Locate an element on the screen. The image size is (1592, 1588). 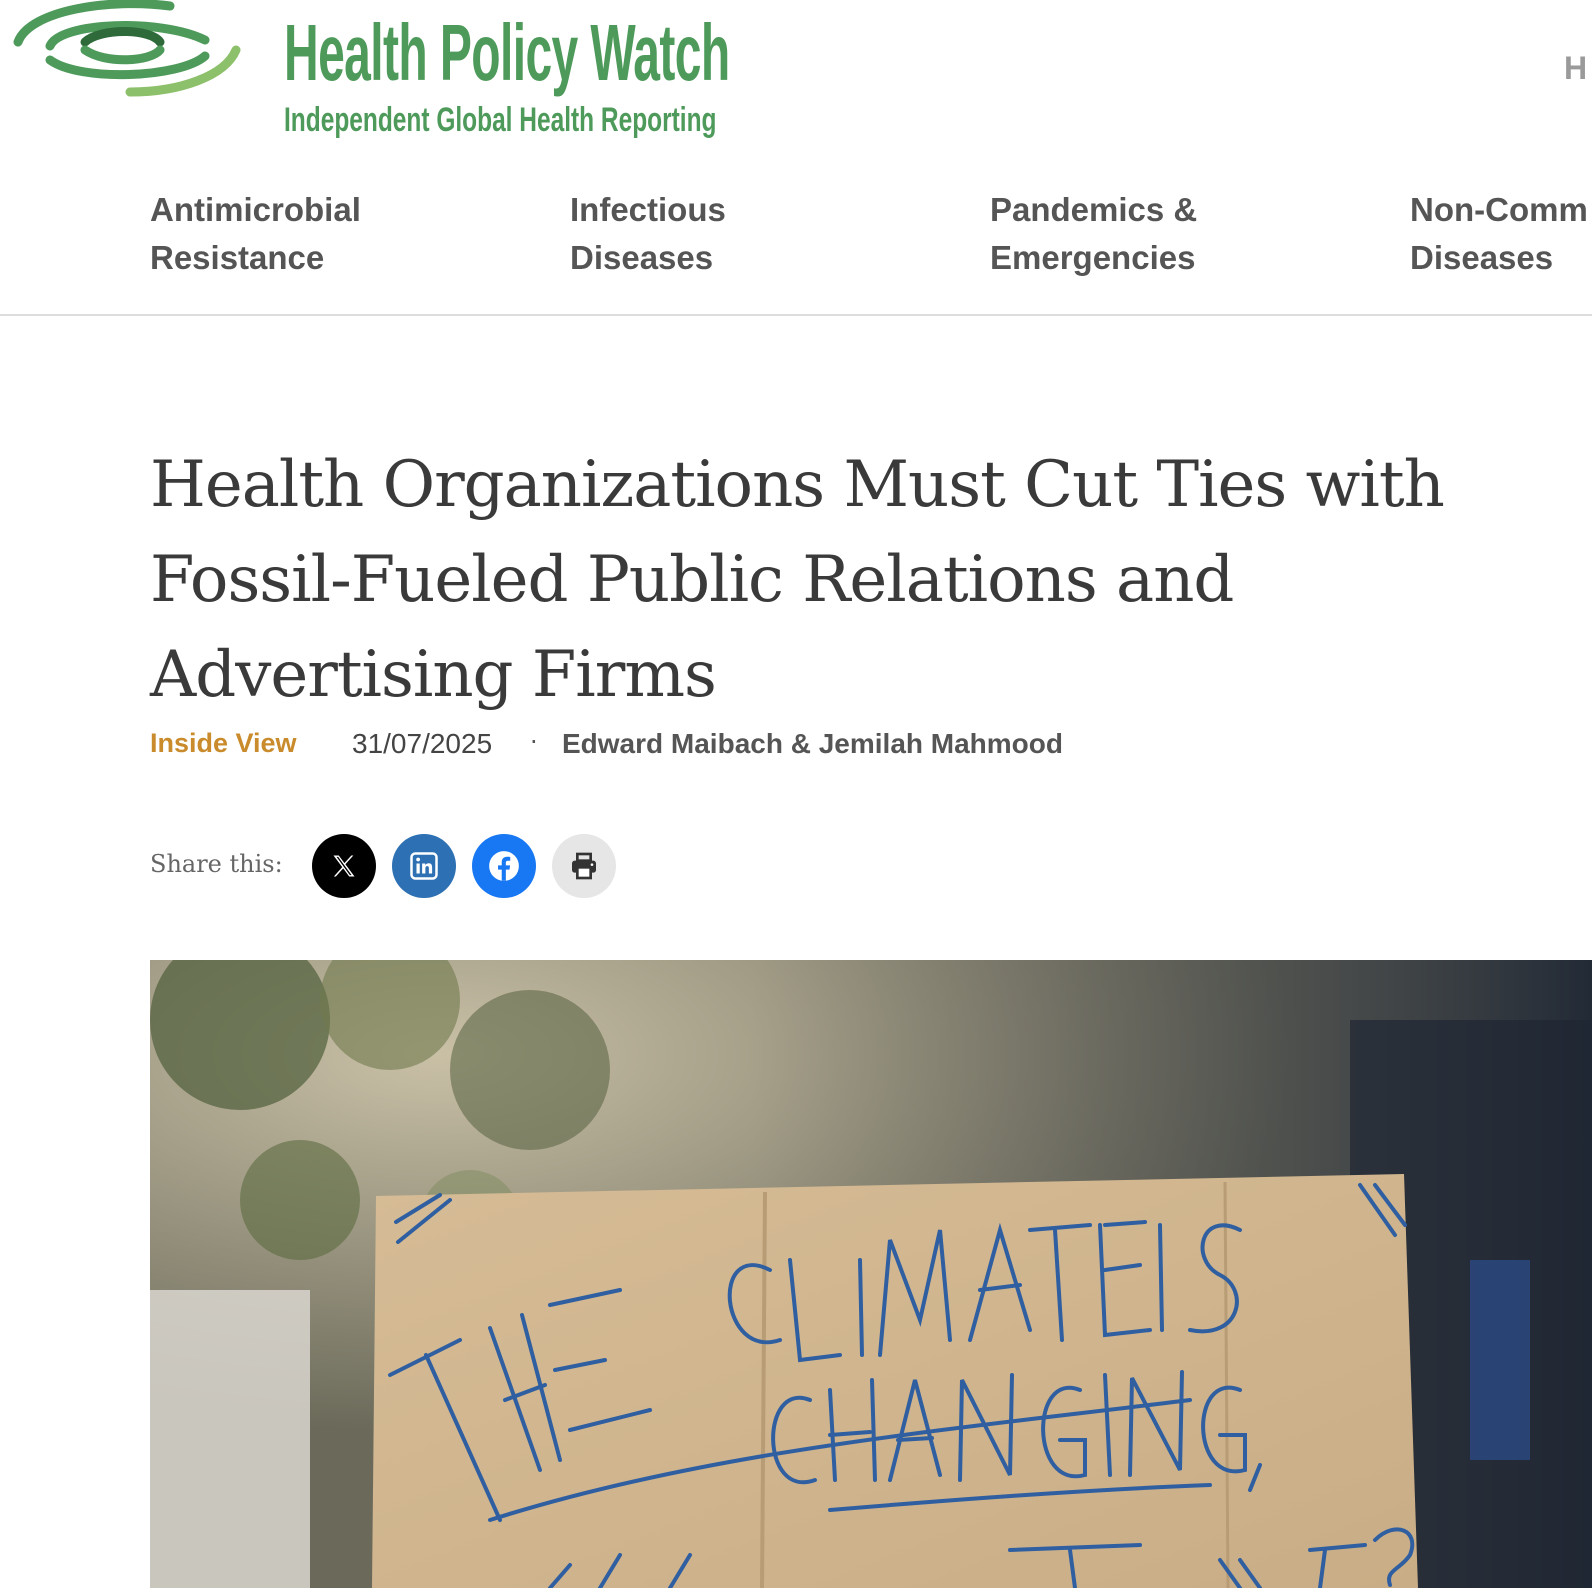
linkedin-icon is located at coordinates (424, 866).